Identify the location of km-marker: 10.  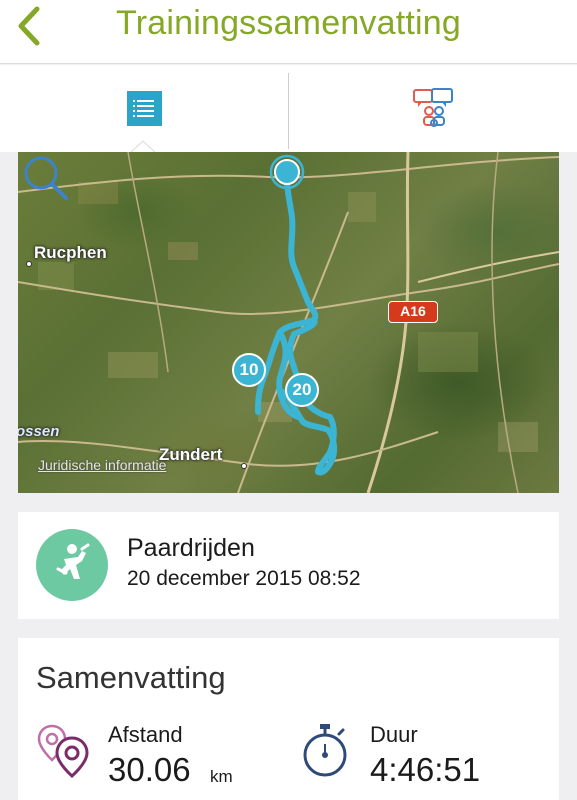
(249, 370).